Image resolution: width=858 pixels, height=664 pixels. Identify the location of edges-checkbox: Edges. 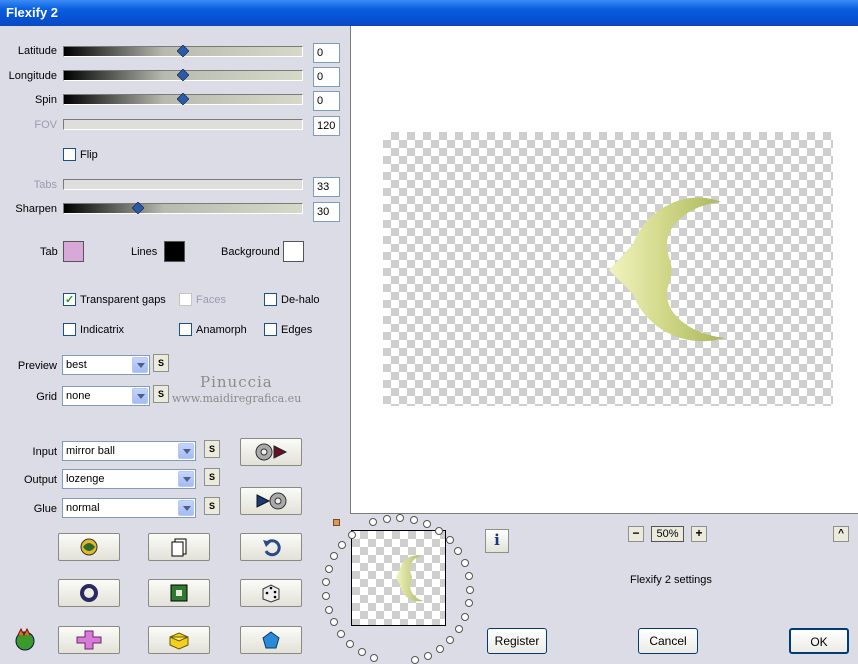
(288, 329).